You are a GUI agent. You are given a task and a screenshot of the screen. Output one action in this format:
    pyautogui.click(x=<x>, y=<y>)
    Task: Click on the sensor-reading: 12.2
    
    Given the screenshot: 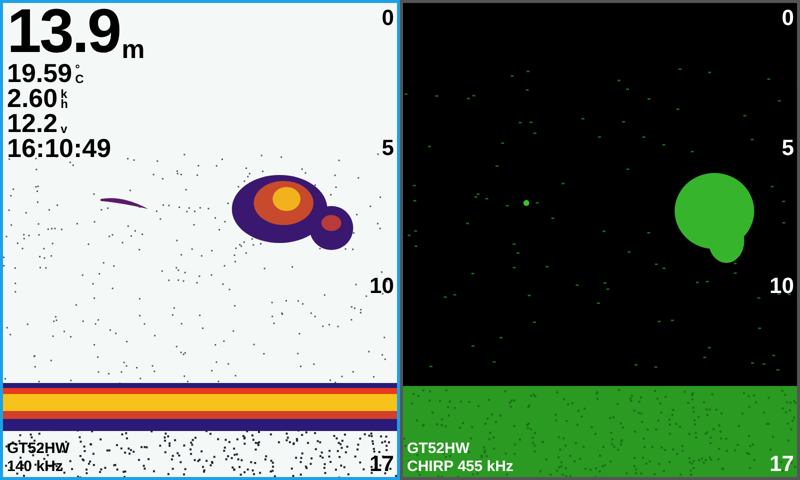 What is the action you would take?
    pyautogui.click(x=32, y=123)
    